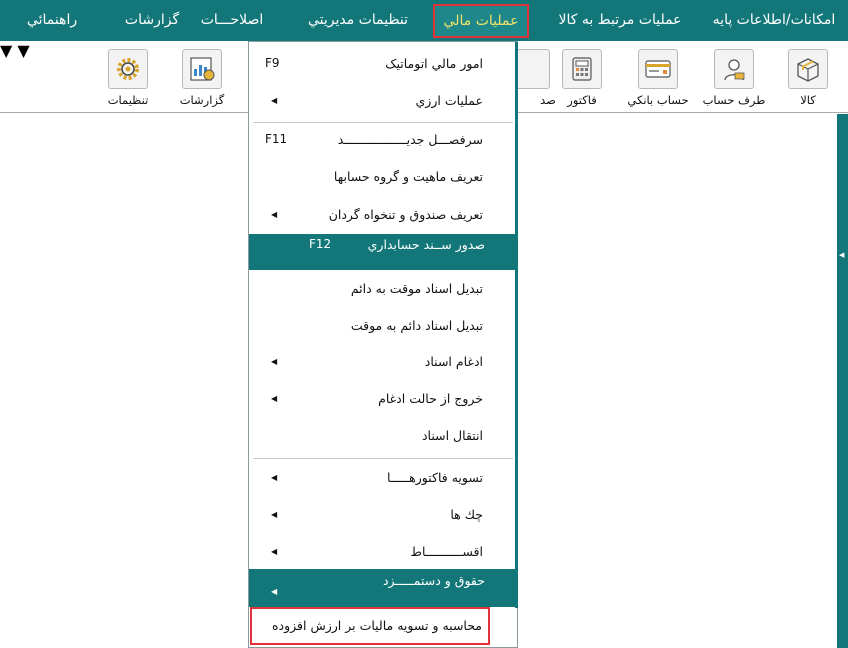 This screenshot has width=848, height=648. I want to click on menu-item-label: سرفصـــل جديـــــــــــــــــد, so click(410, 139).